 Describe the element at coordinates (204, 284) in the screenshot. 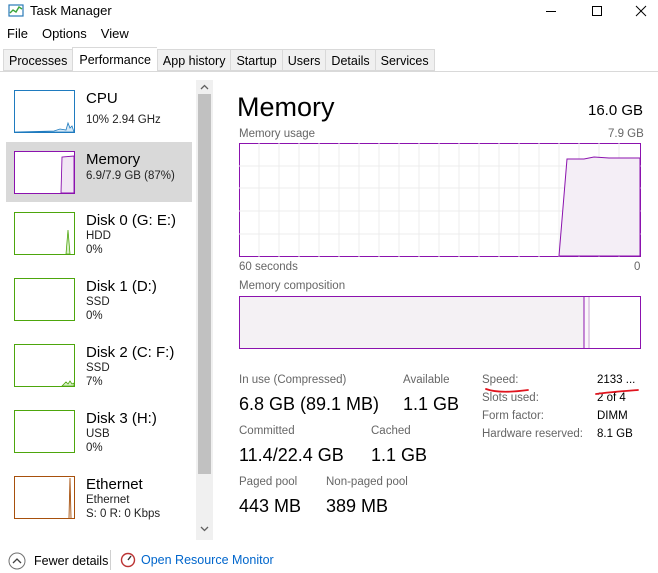

I see `scrollbar-thumb` at that location.